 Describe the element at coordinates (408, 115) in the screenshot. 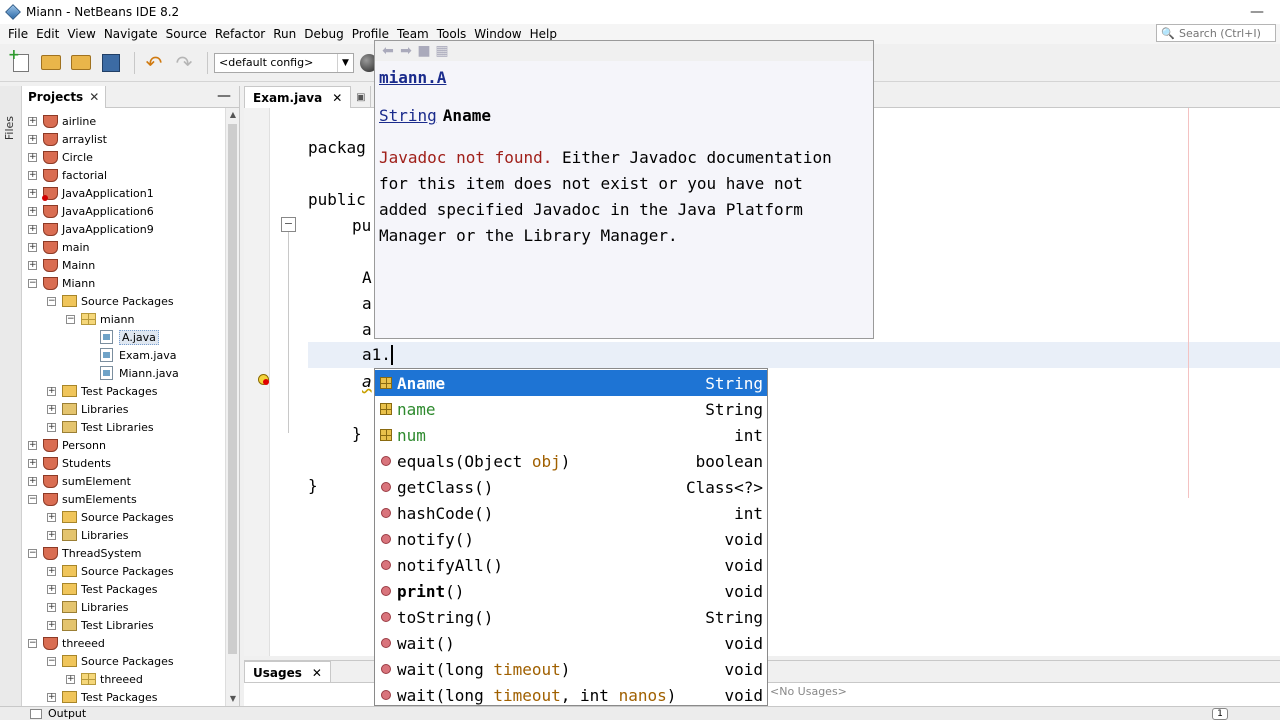

I see `javadoc-type-link: String` at that location.